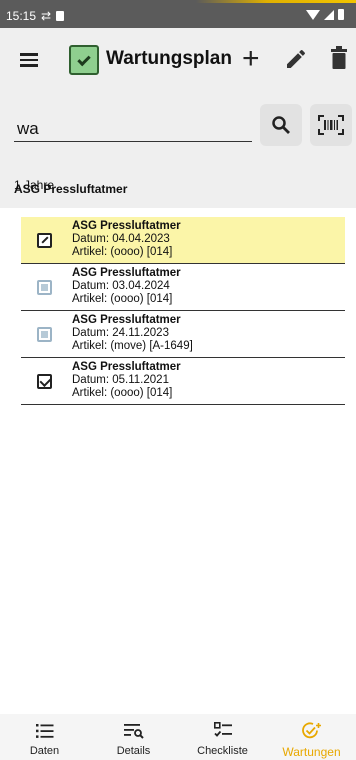 The image size is (356, 760). Describe the element at coordinates (44, 751) in the screenshot. I see `nav-label: Daten` at that location.